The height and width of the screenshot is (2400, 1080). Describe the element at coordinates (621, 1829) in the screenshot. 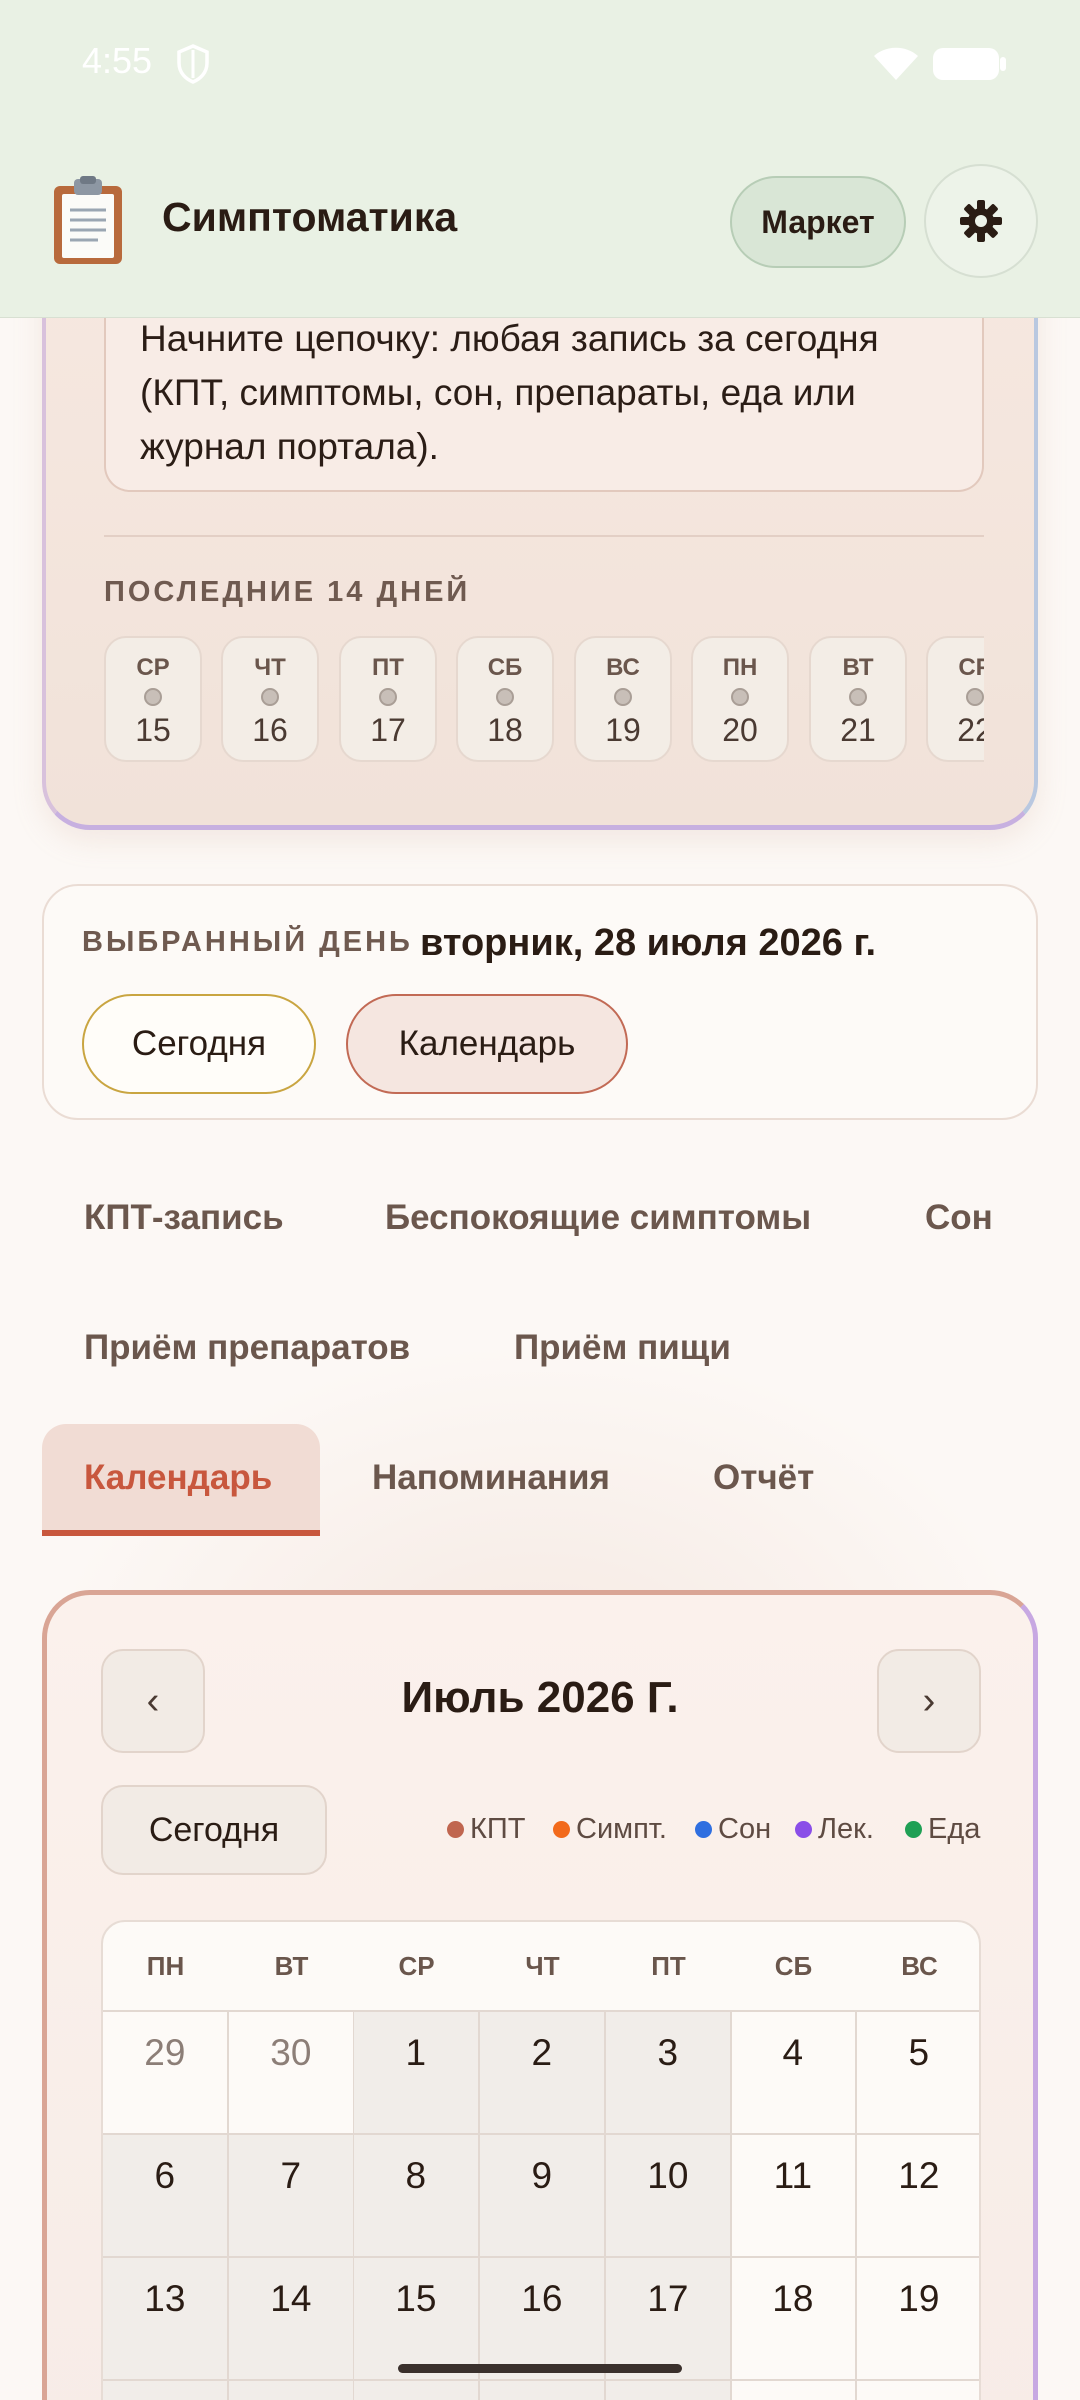

I see `legend-label: Симпт.` at that location.